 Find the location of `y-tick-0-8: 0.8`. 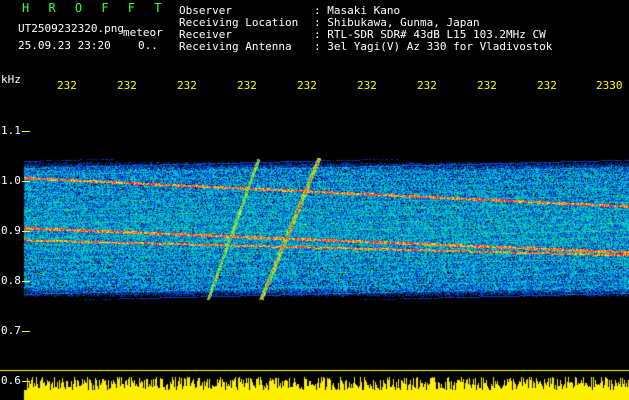

y-tick-0-8: 0.8 is located at coordinates (11, 280).